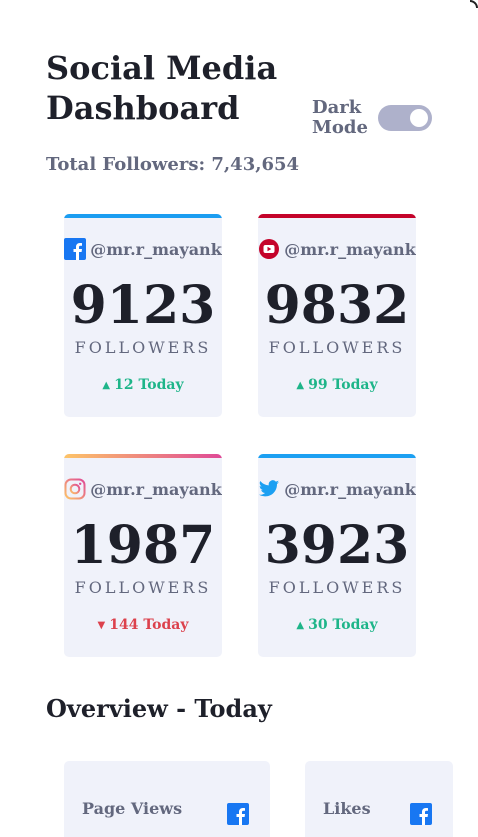 The image size is (478, 837). I want to click on youtube-icon, so click(269, 249).